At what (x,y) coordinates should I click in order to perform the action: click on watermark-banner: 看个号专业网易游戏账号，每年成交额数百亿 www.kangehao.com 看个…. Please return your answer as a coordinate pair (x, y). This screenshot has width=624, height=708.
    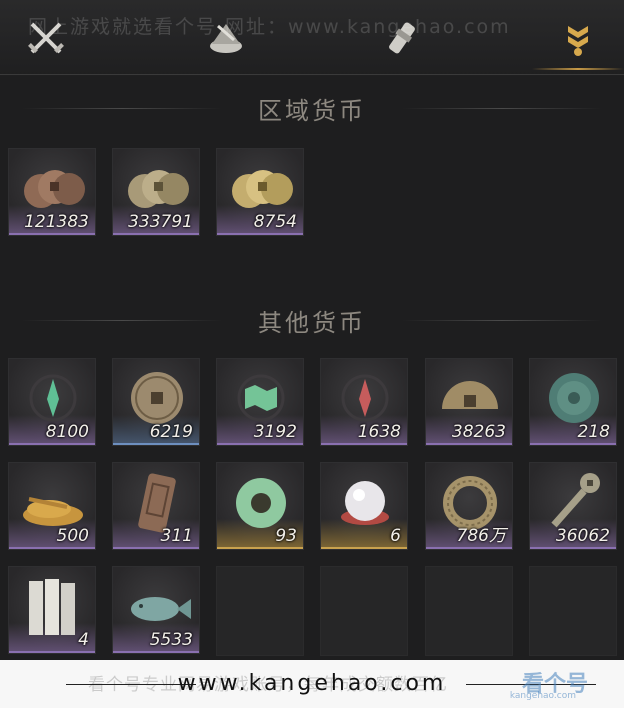
    Looking at the image, I should click on (312, 684).